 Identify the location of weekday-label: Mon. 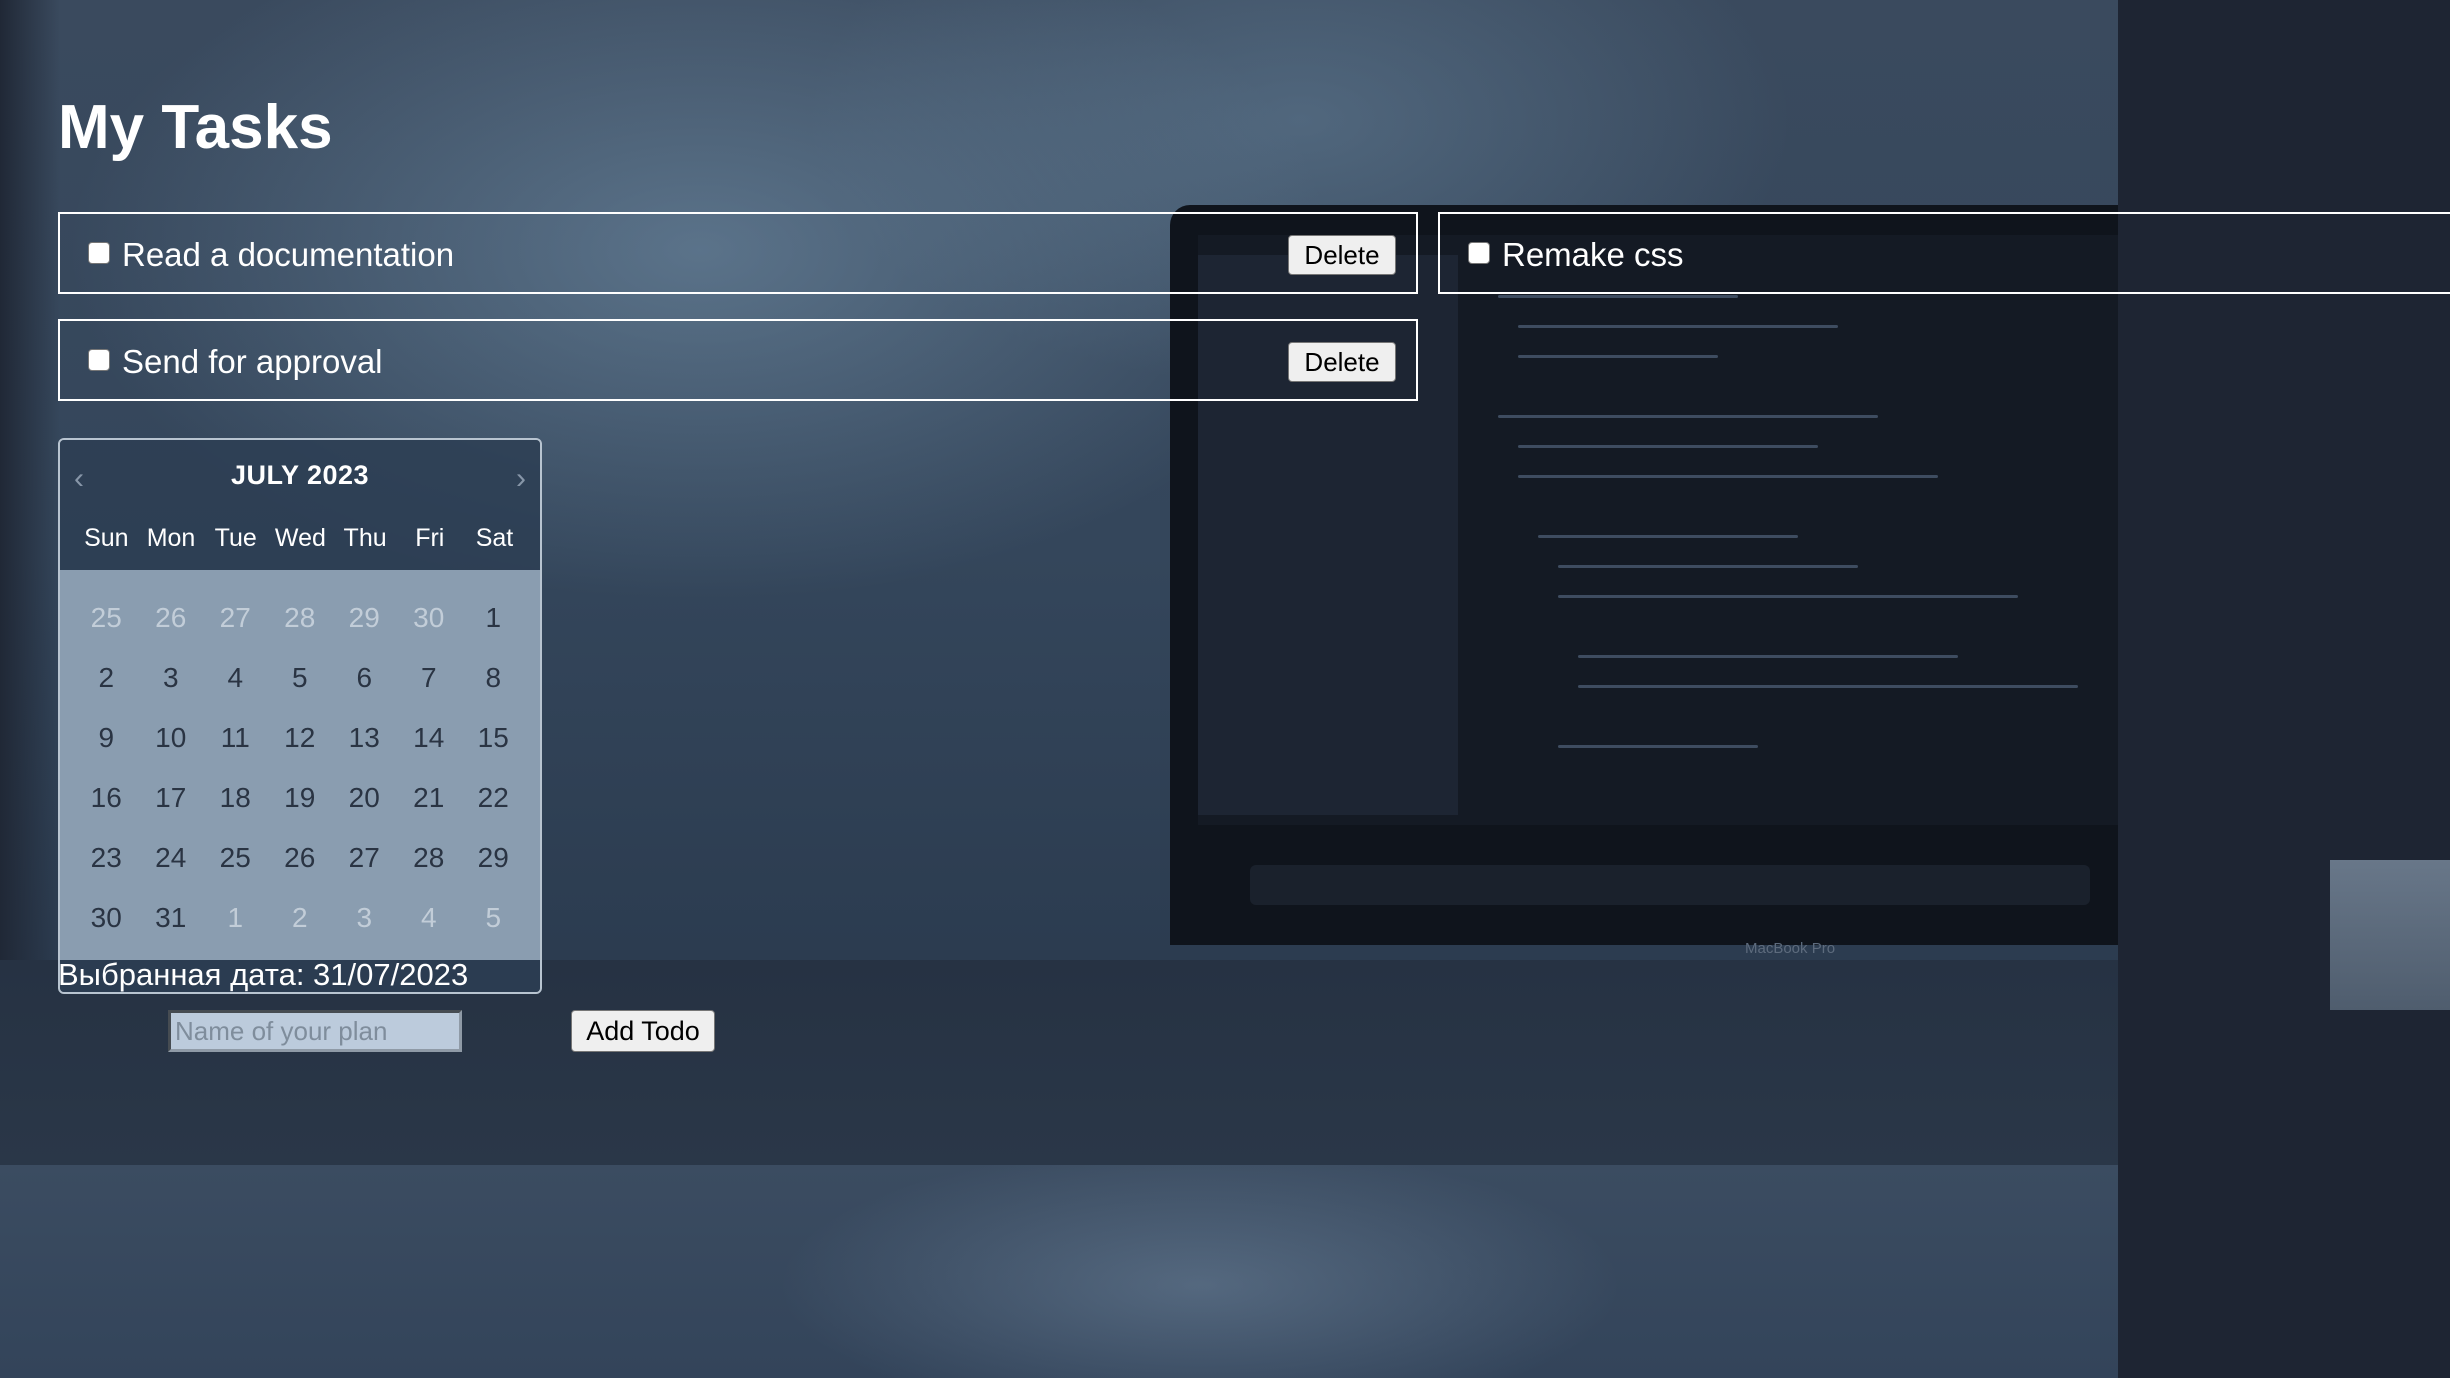
(171, 538).